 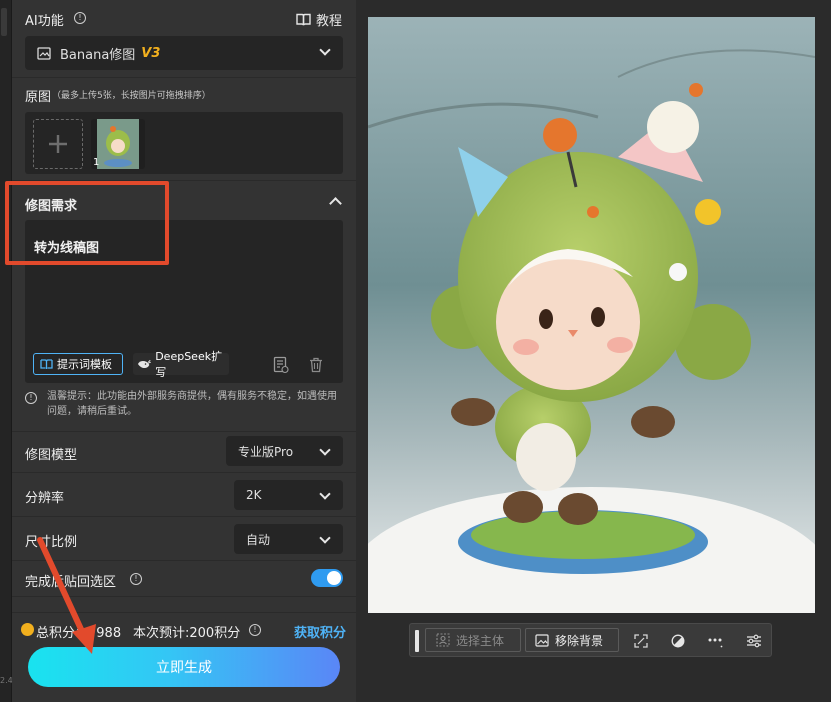 I want to click on cost-info-icon: !, so click(x=255, y=630).